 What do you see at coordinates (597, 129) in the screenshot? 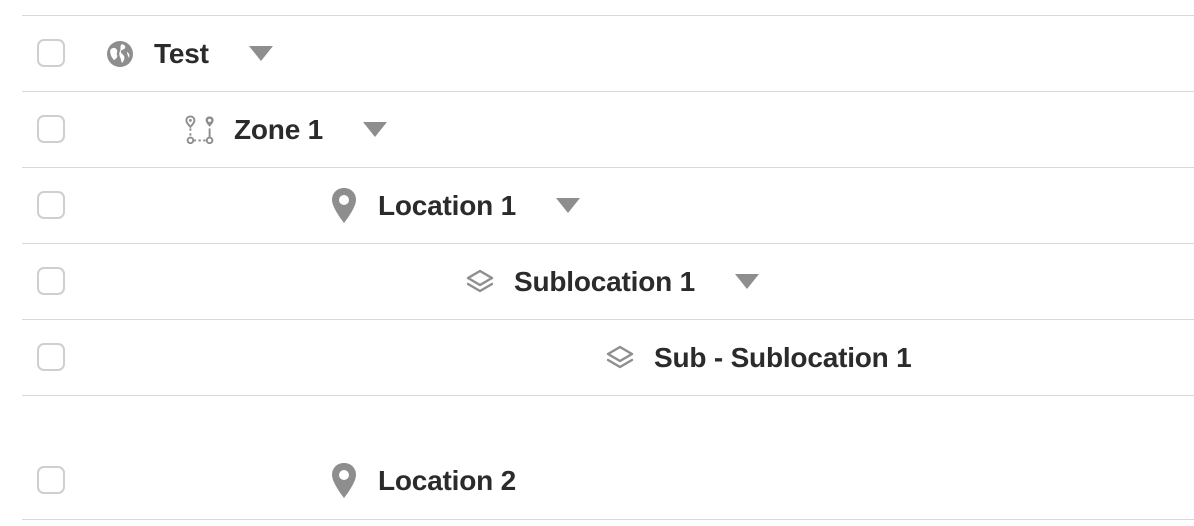
I see `tree-row-zone-1: Zone 1` at bounding box center [597, 129].